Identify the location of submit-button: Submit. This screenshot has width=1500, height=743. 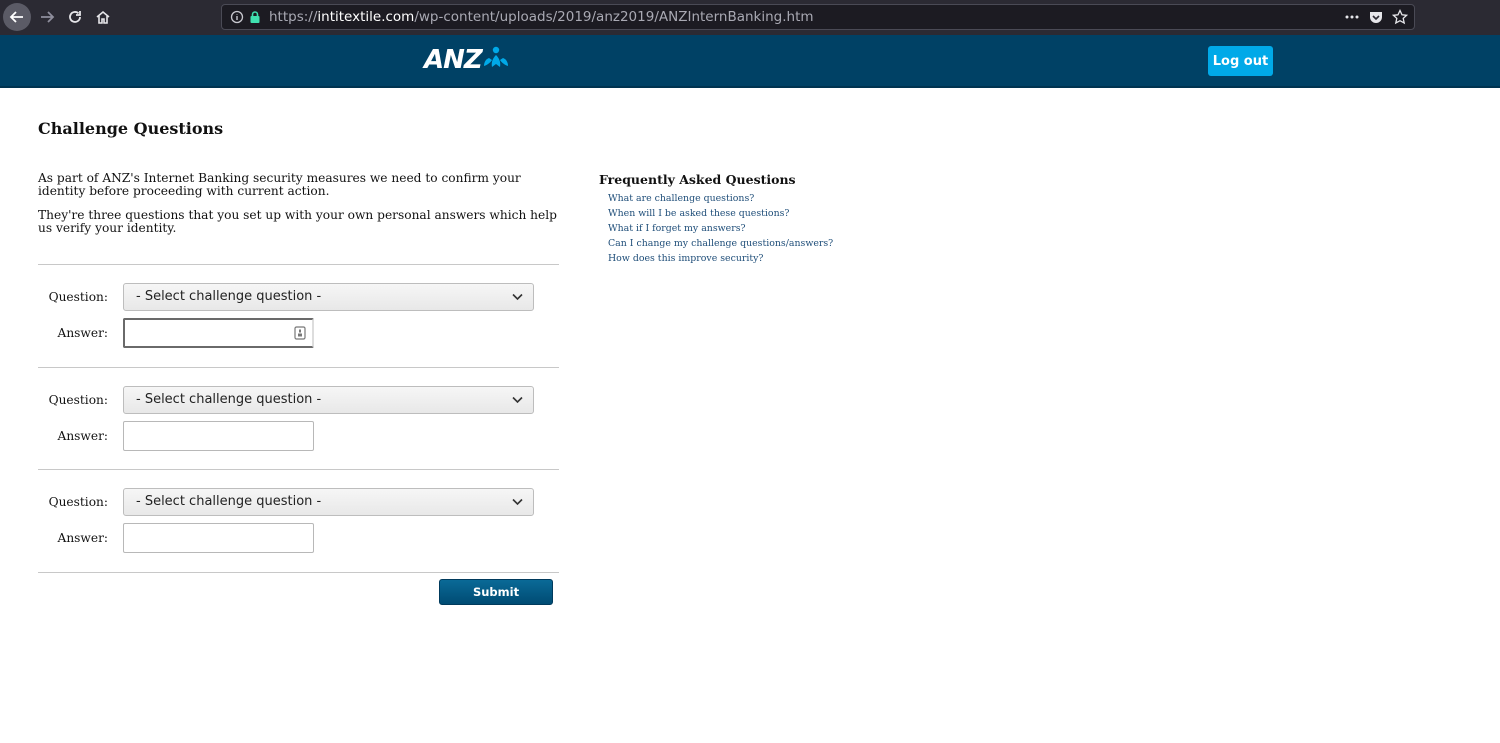
(496, 592).